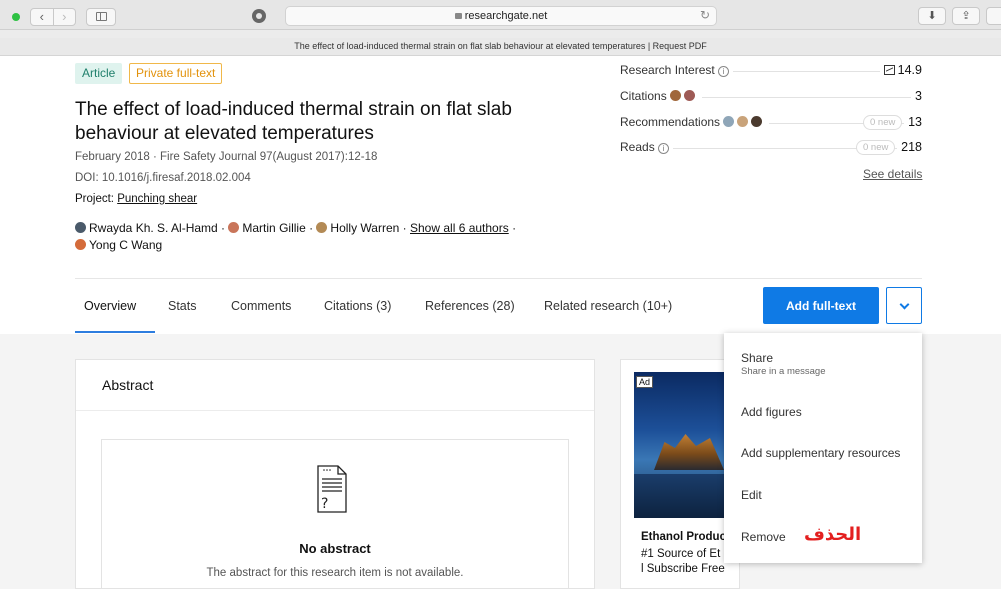  I want to click on tabs-button, so click(993, 16).